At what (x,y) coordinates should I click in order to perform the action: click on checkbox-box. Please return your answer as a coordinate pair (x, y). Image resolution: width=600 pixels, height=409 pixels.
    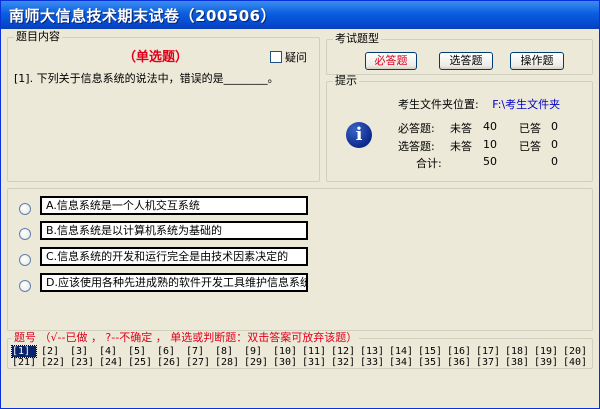
    Looking at the image, I should click on (276, 57).